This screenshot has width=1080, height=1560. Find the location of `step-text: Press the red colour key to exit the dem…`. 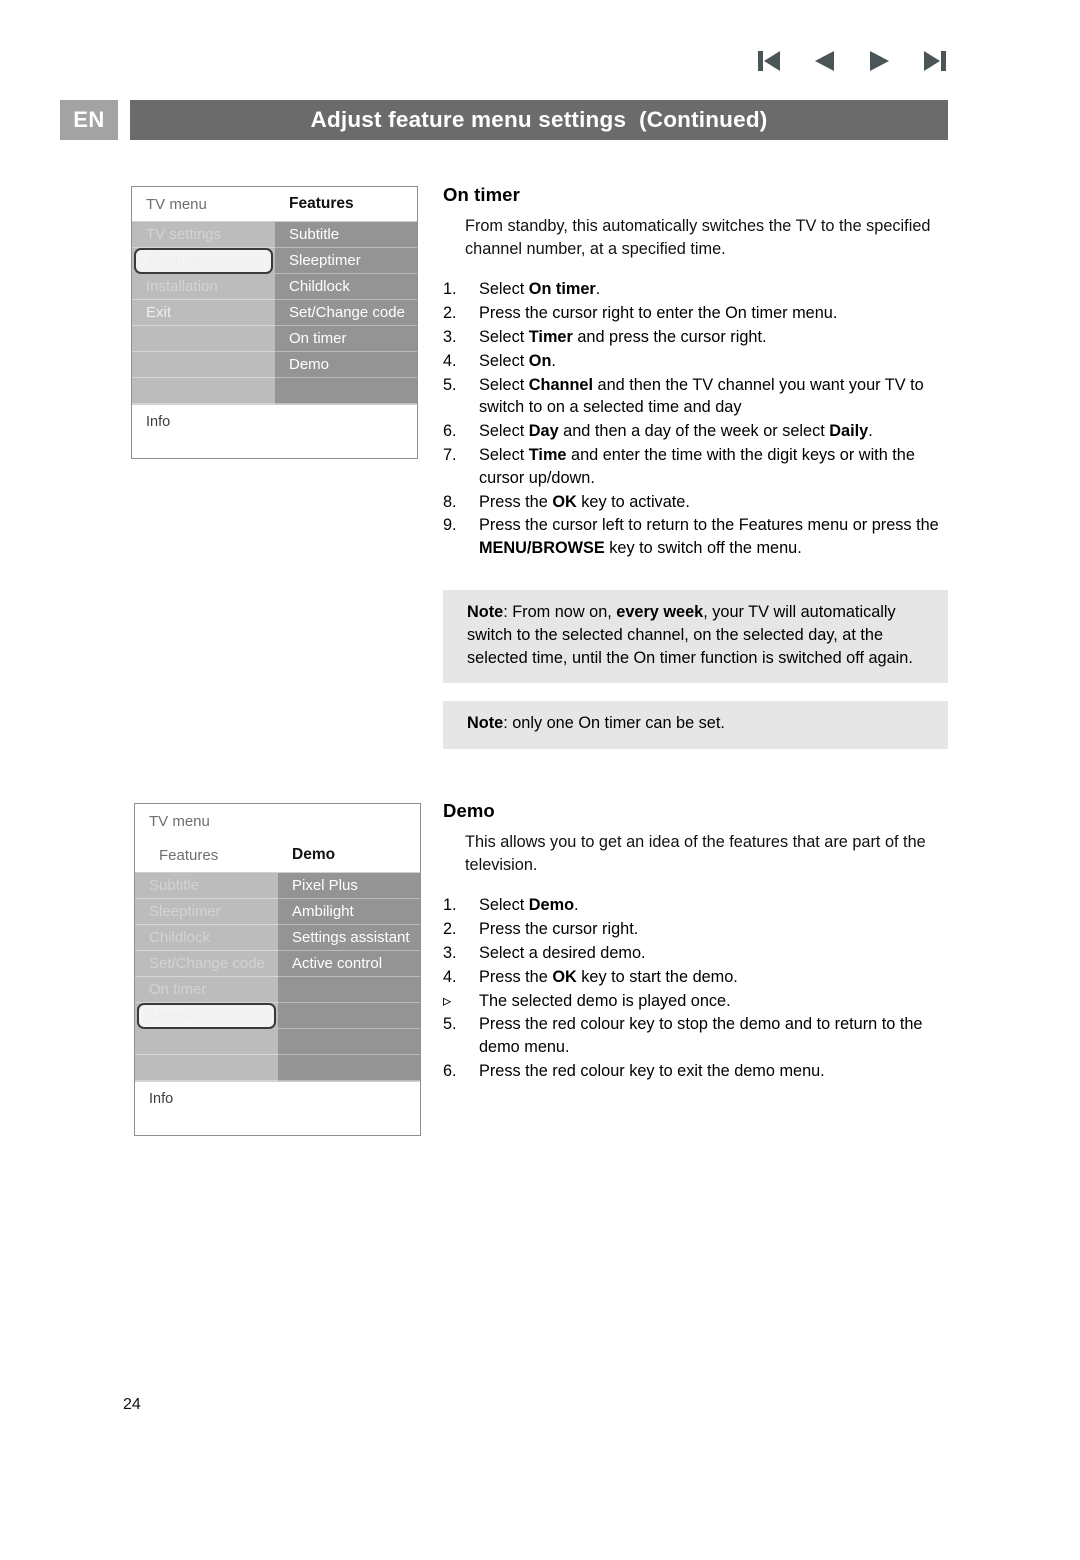

step-text: Press the red colour key to exit the dem… is located at coordinates (652, 1070).